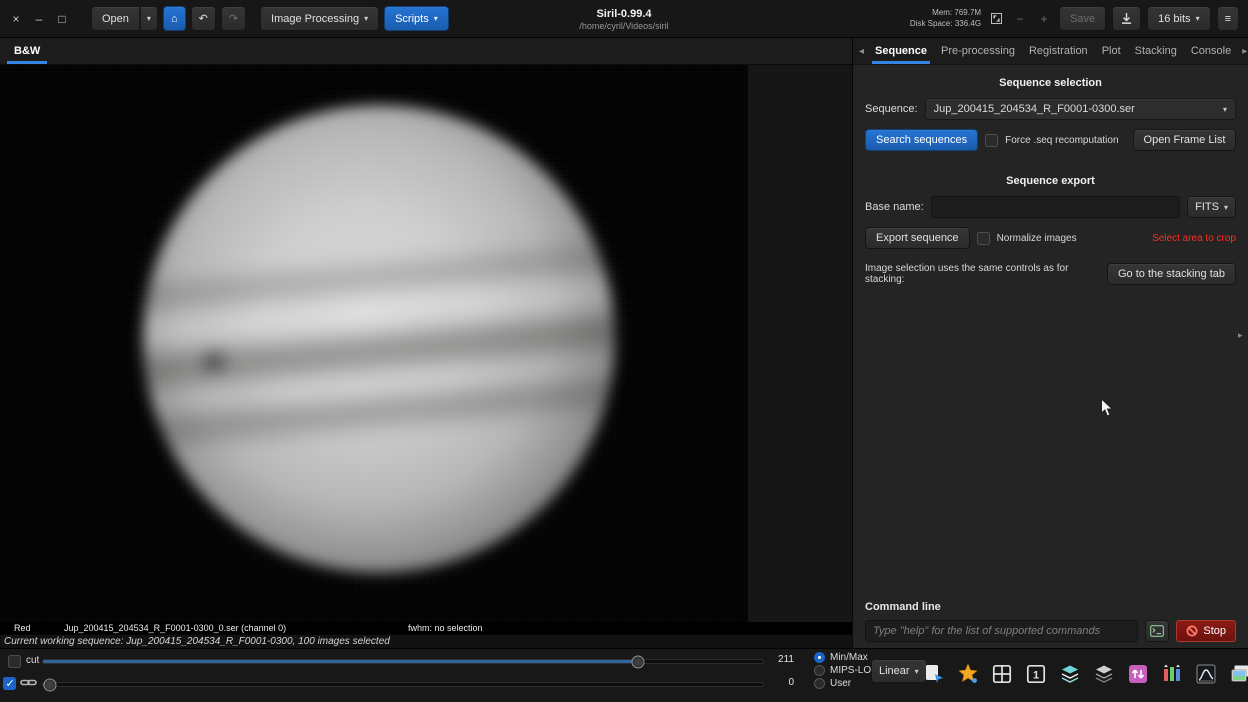 This screenshot has height=702, width=1248. I want to click on export-sequence-button: Export sequence, so click(917, 238).